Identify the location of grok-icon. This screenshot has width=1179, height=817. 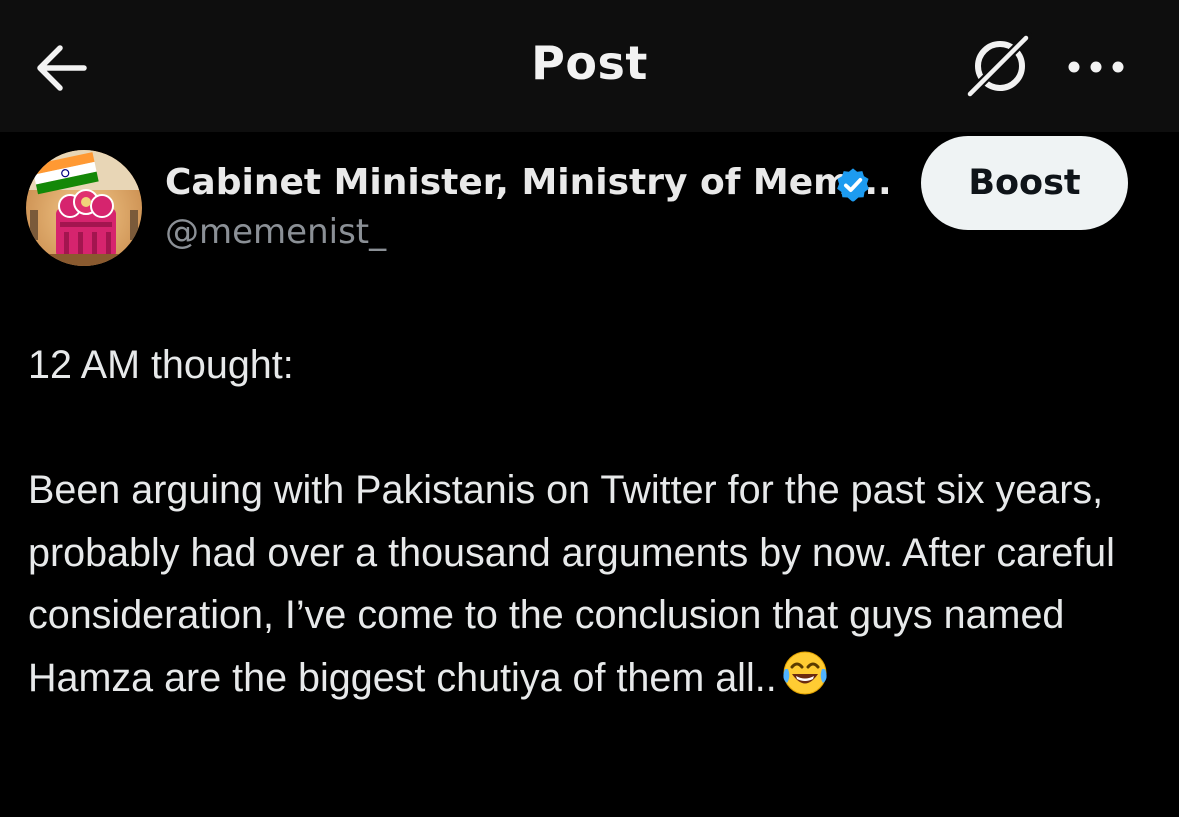
(998, 66).